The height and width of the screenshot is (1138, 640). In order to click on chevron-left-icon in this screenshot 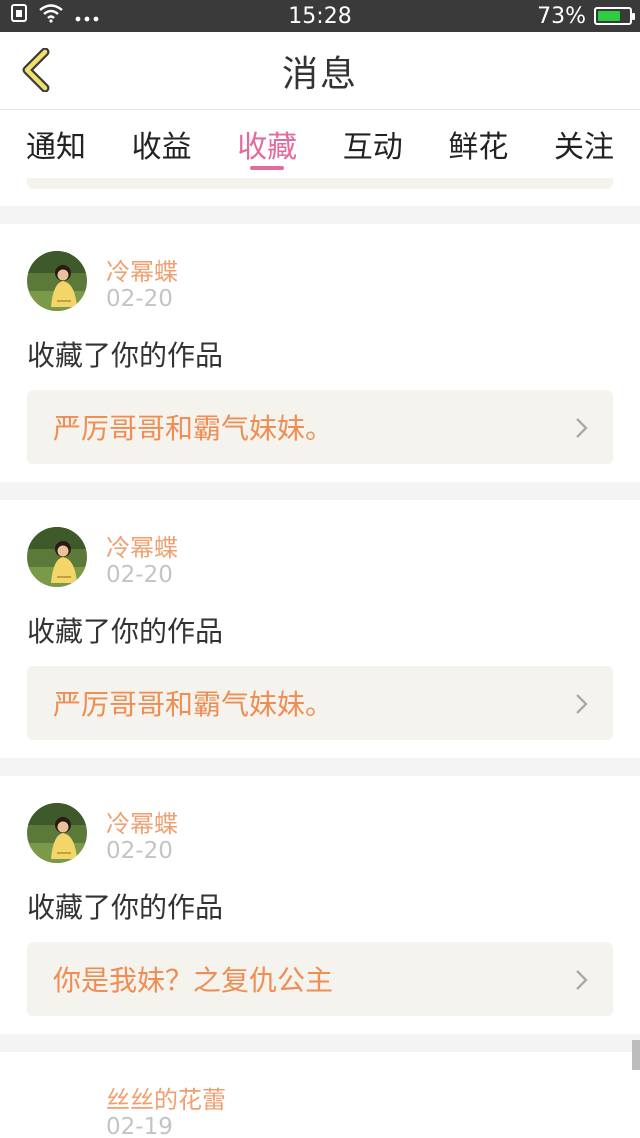, I will do `click(36, 71)`.